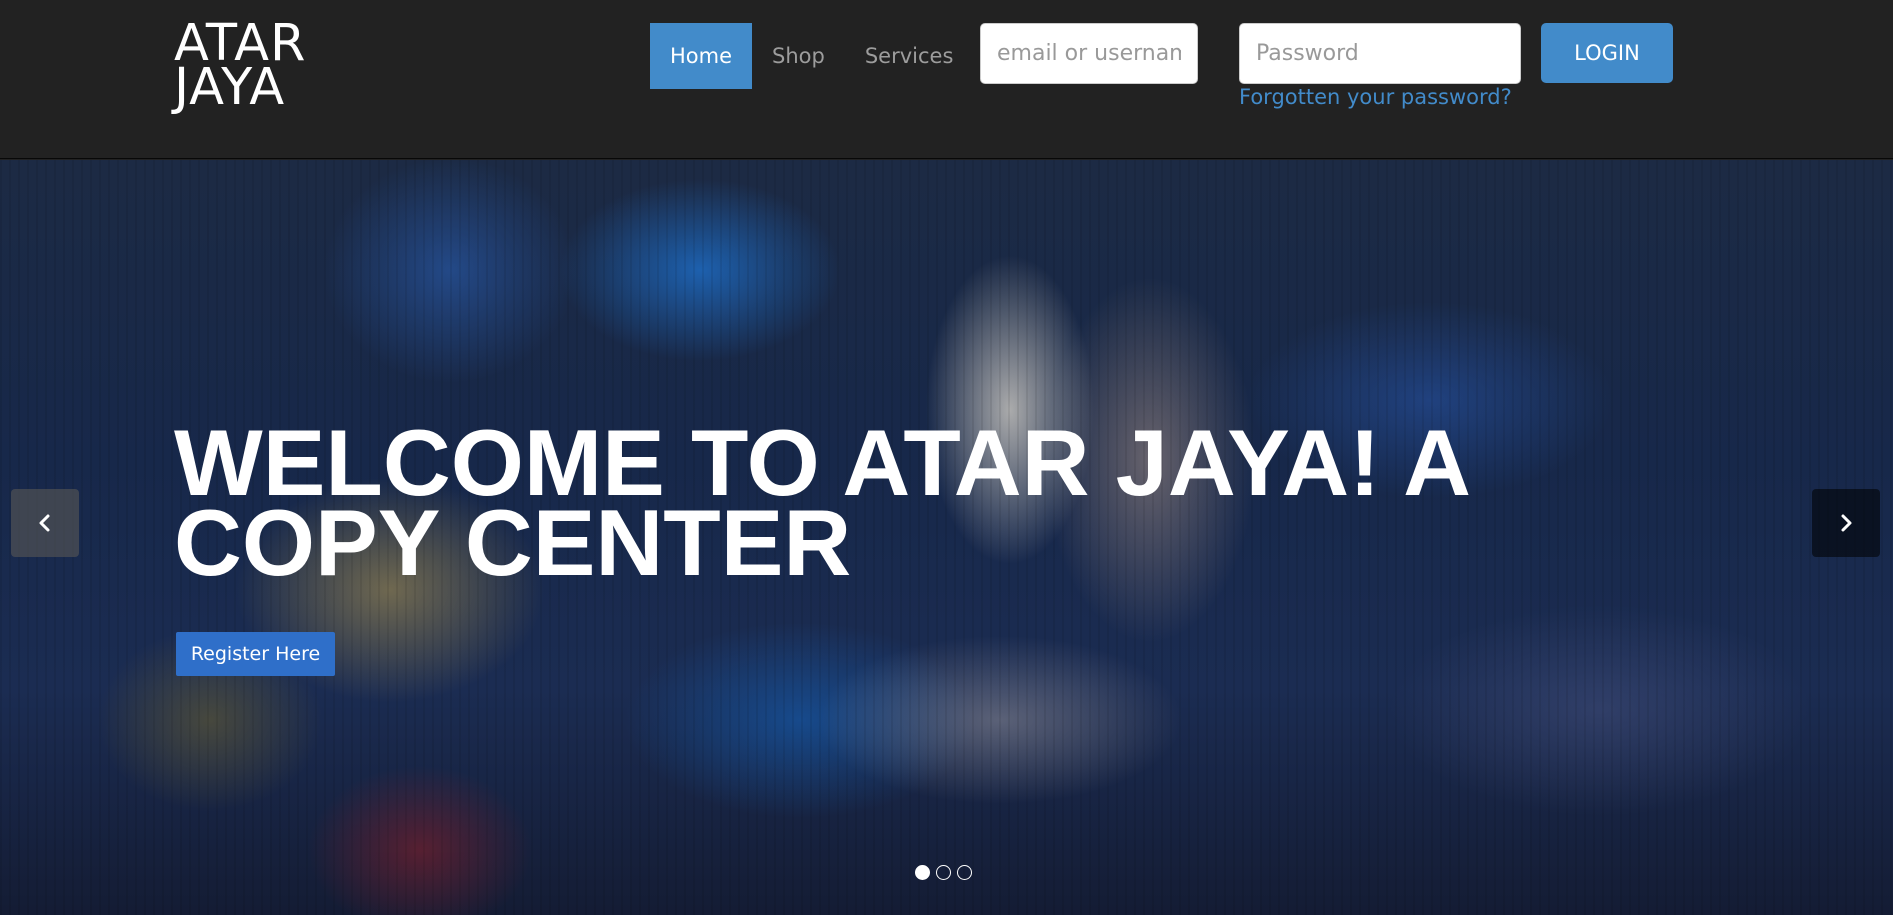  I want to click on chevron-right-icon, so click(1846, 523).